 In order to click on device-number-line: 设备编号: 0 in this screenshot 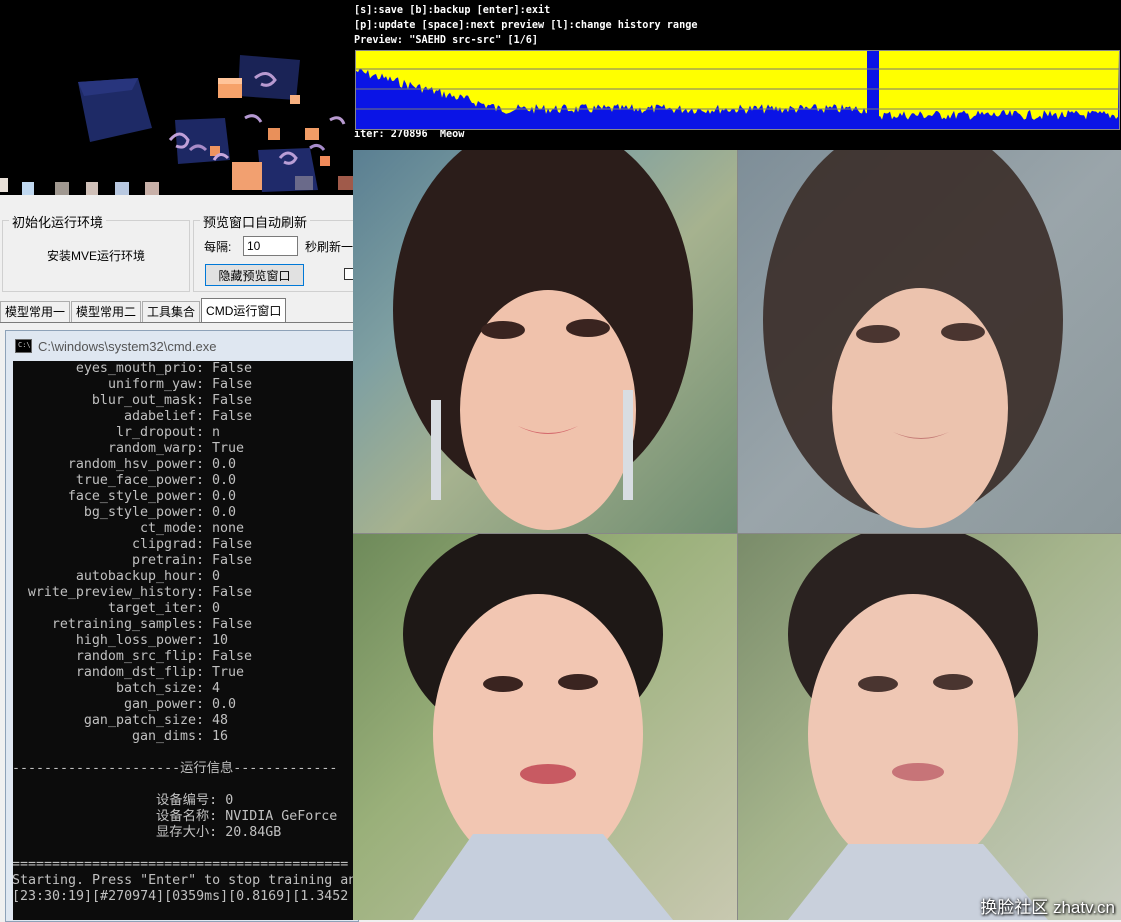, I will do `click(195, 800)`.